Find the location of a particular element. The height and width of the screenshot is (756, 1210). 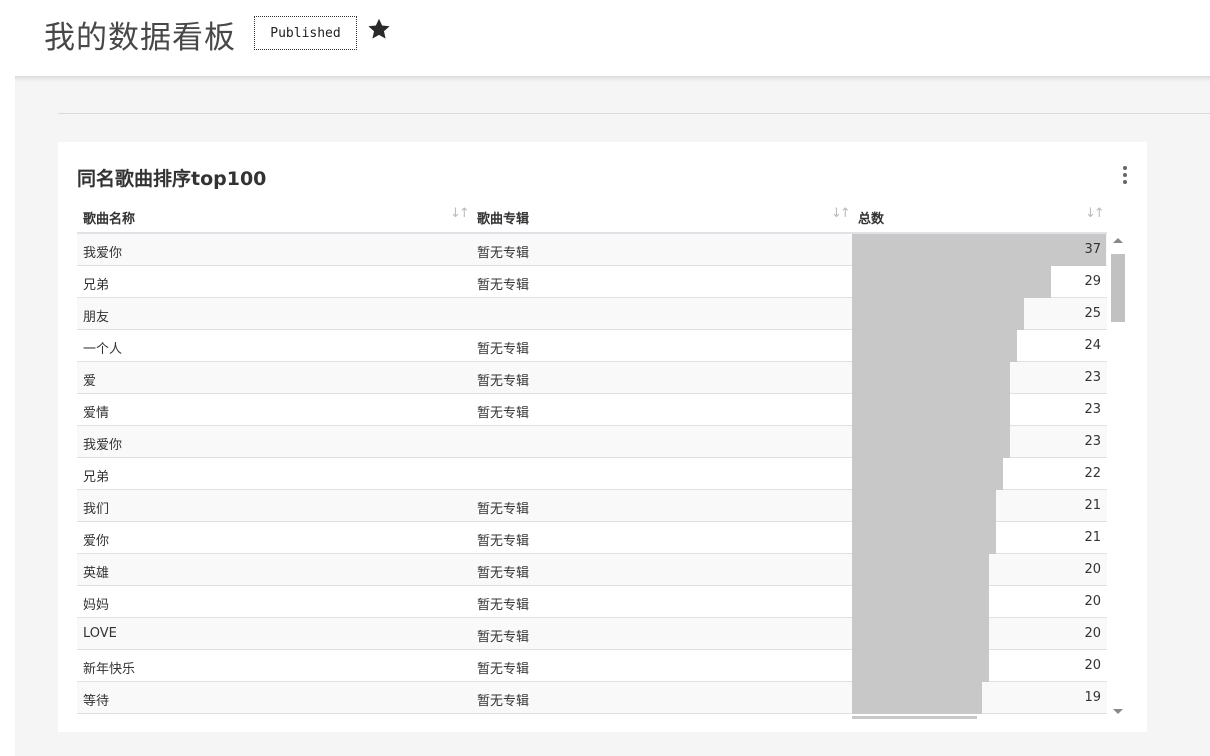

cell-song-name: 爱你 is located at coordinates (96, 541).